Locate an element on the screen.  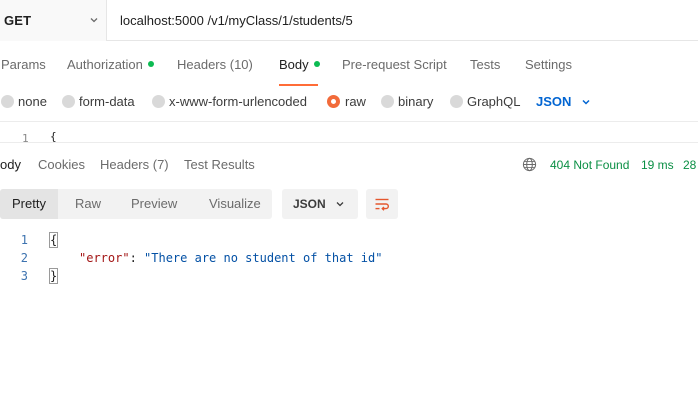
raw-language-select: JSON is located at coordinates (553, 101).